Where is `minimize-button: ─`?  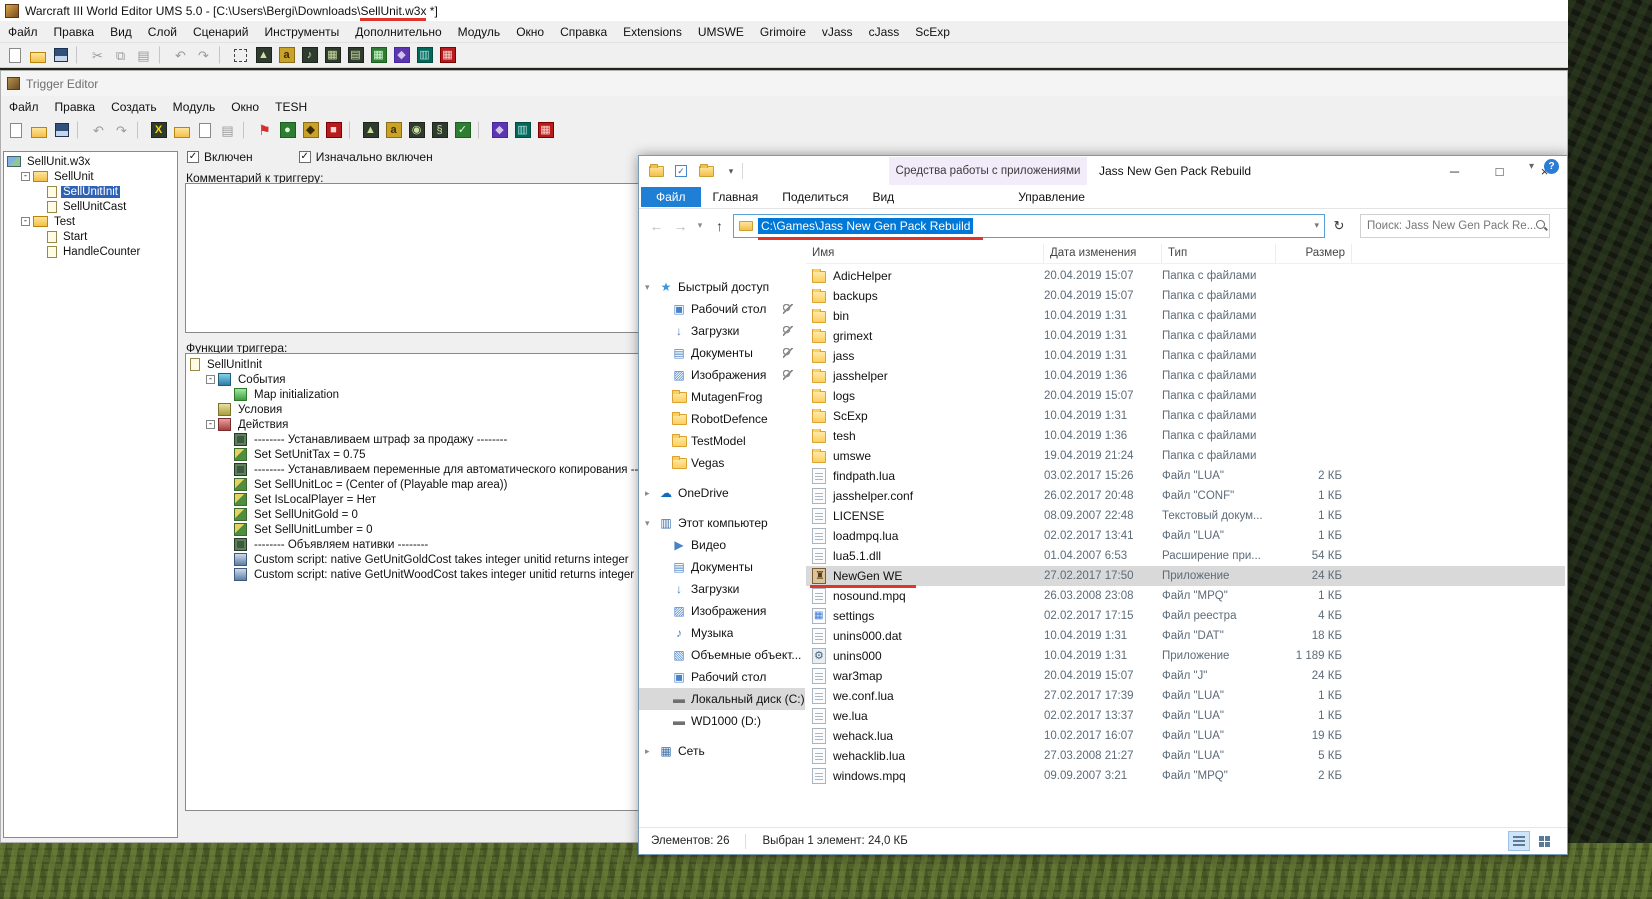 minimize-button: ─ is located at coordinates (1454, 171).